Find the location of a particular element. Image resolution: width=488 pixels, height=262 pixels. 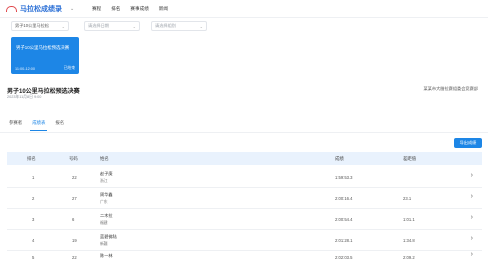

header-rank: 排名 is located at coordinates (31, 158).